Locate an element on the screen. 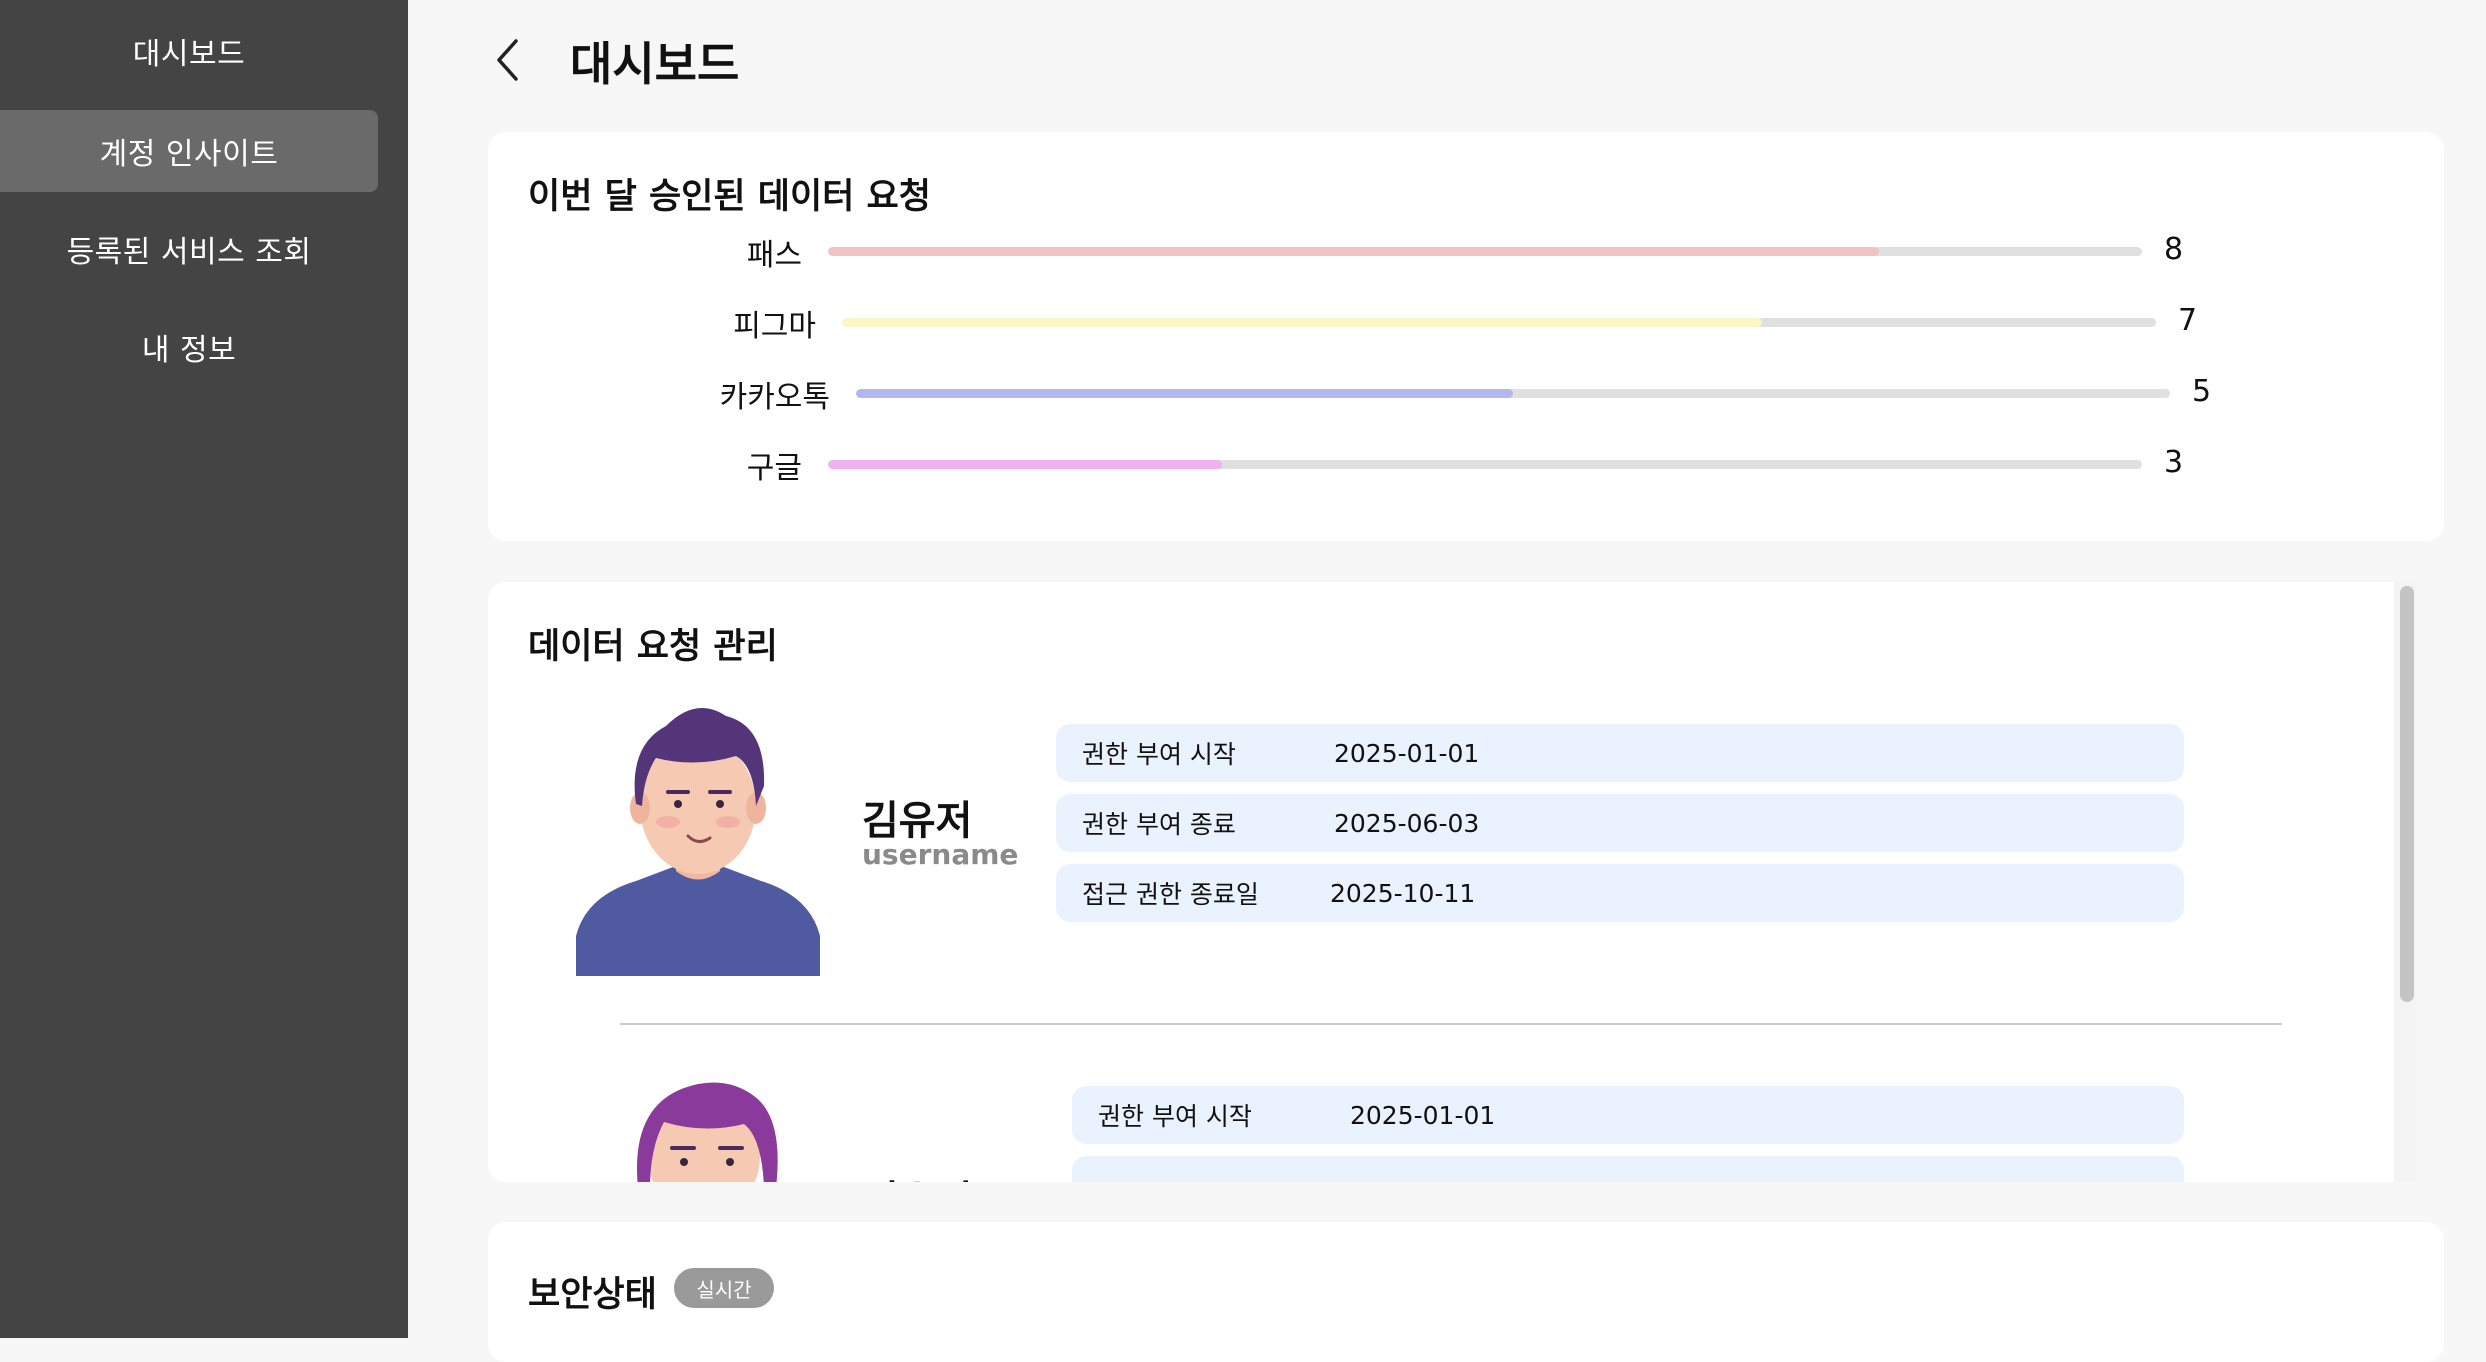 Image resolution: width=2486 pixels, height=1362 pixels. info-row: 접근 권한 종료일 2025-10-11 is located at coordinates (1620, 893).